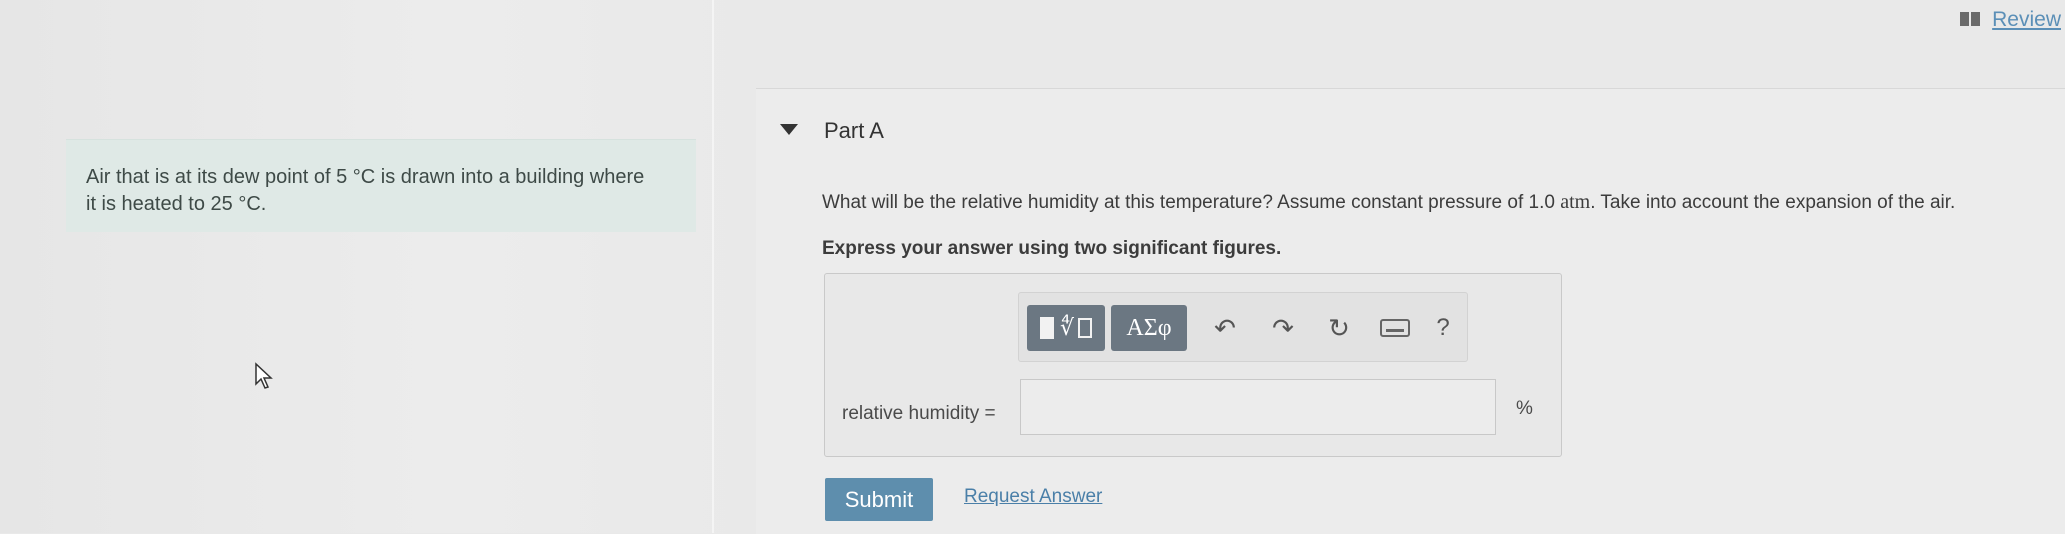  I want to click on part-title: Part A, so click(854, 131).